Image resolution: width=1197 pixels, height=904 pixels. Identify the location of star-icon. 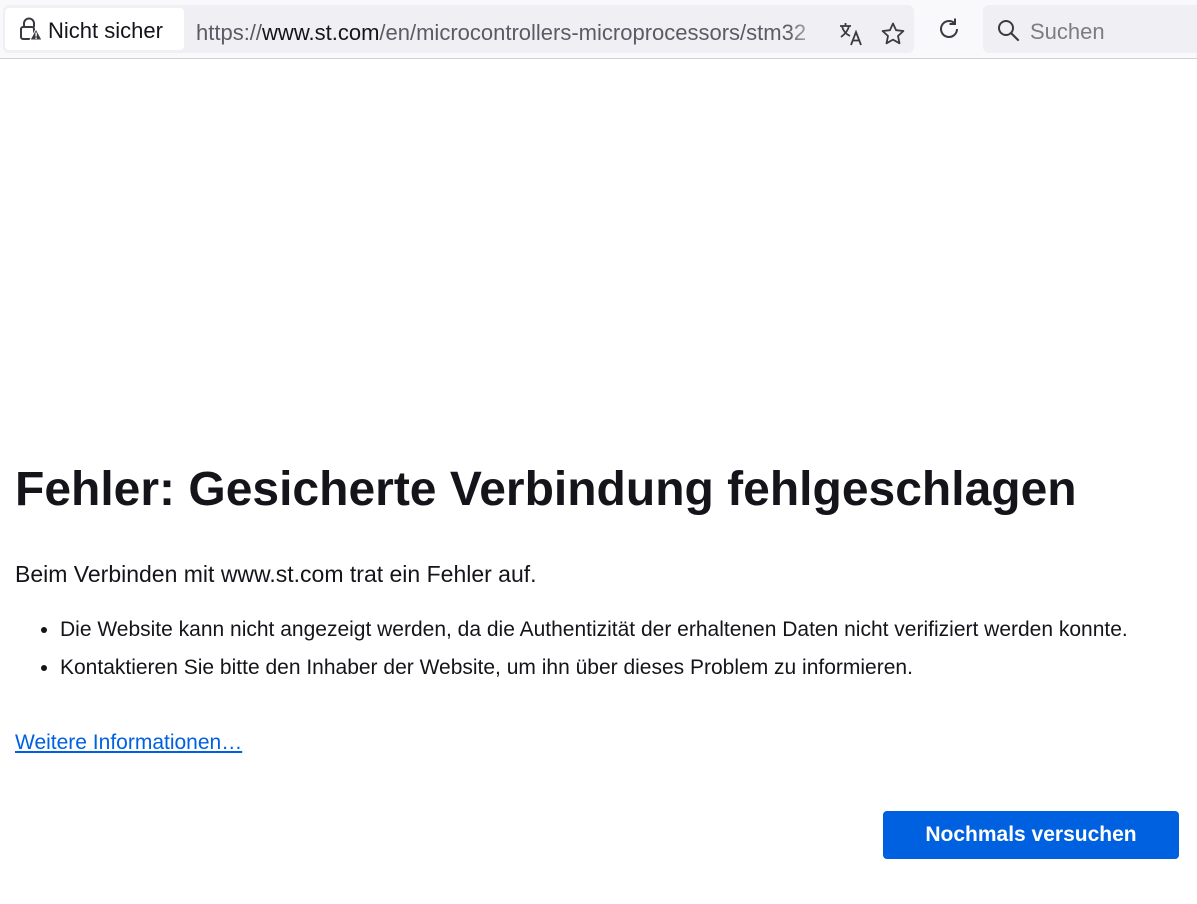
(893, 33).